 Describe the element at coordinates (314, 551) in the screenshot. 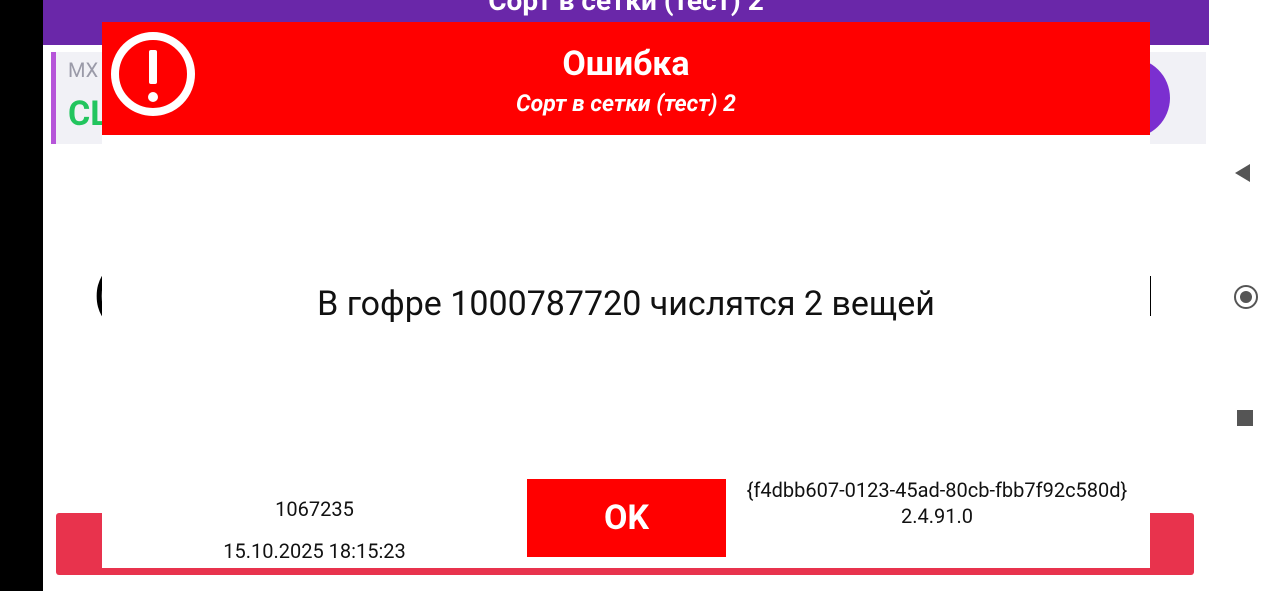

I see `footer-datetime: 15.10.2025 18:15:23` at that location.